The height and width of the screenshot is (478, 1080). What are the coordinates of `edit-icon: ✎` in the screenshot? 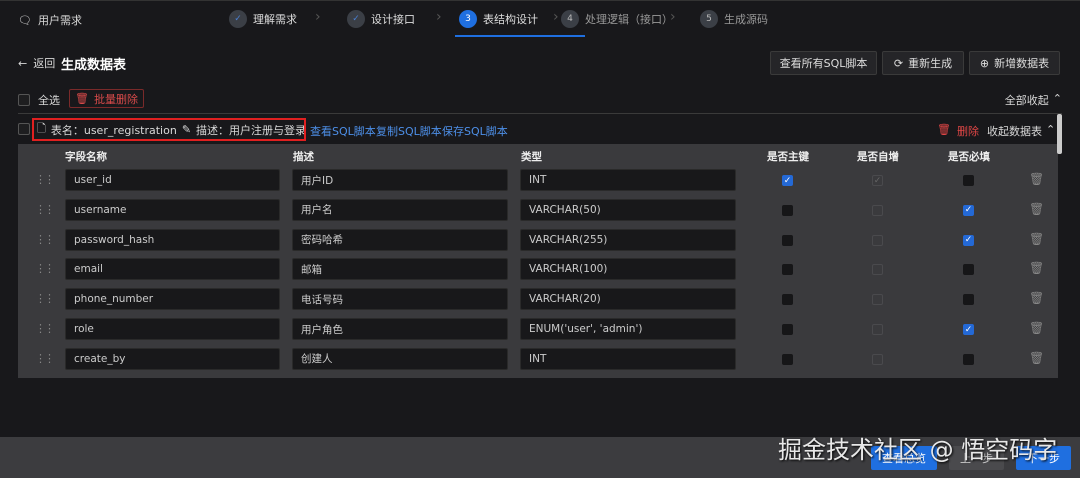 It's located at (186, 129).